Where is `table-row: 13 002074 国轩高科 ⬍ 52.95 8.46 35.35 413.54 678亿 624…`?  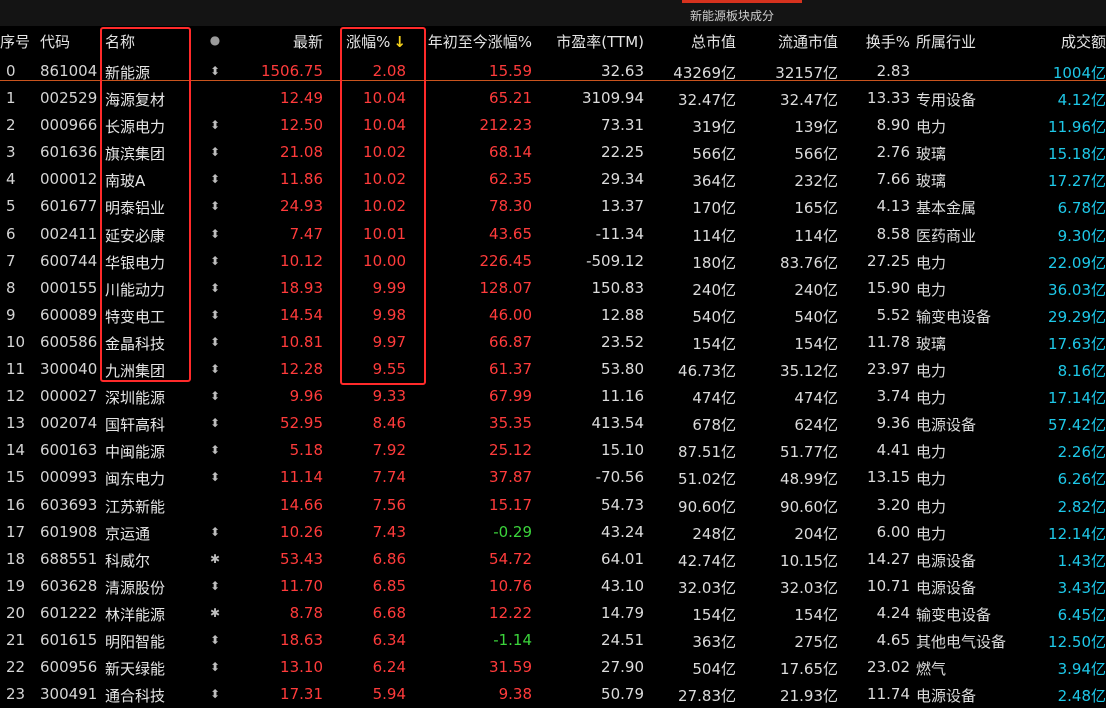 table-row: 13 002074 国轩高科 ⬍ 52.95 8.46 35.35 413.54 678亿 624… is located at coordinates (553, 423).